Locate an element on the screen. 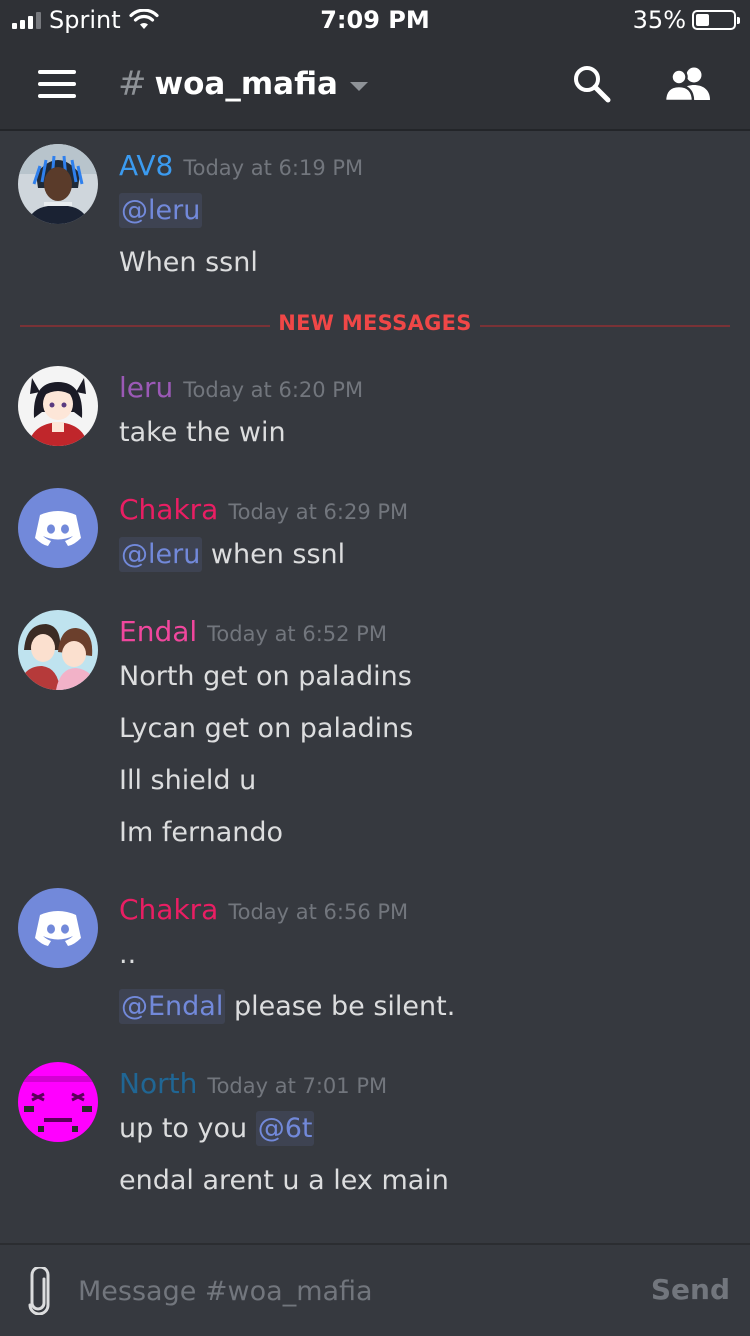 The height and width of the screenshot is (1336, 750). message-line: .. is located at coordinates (127, 954).